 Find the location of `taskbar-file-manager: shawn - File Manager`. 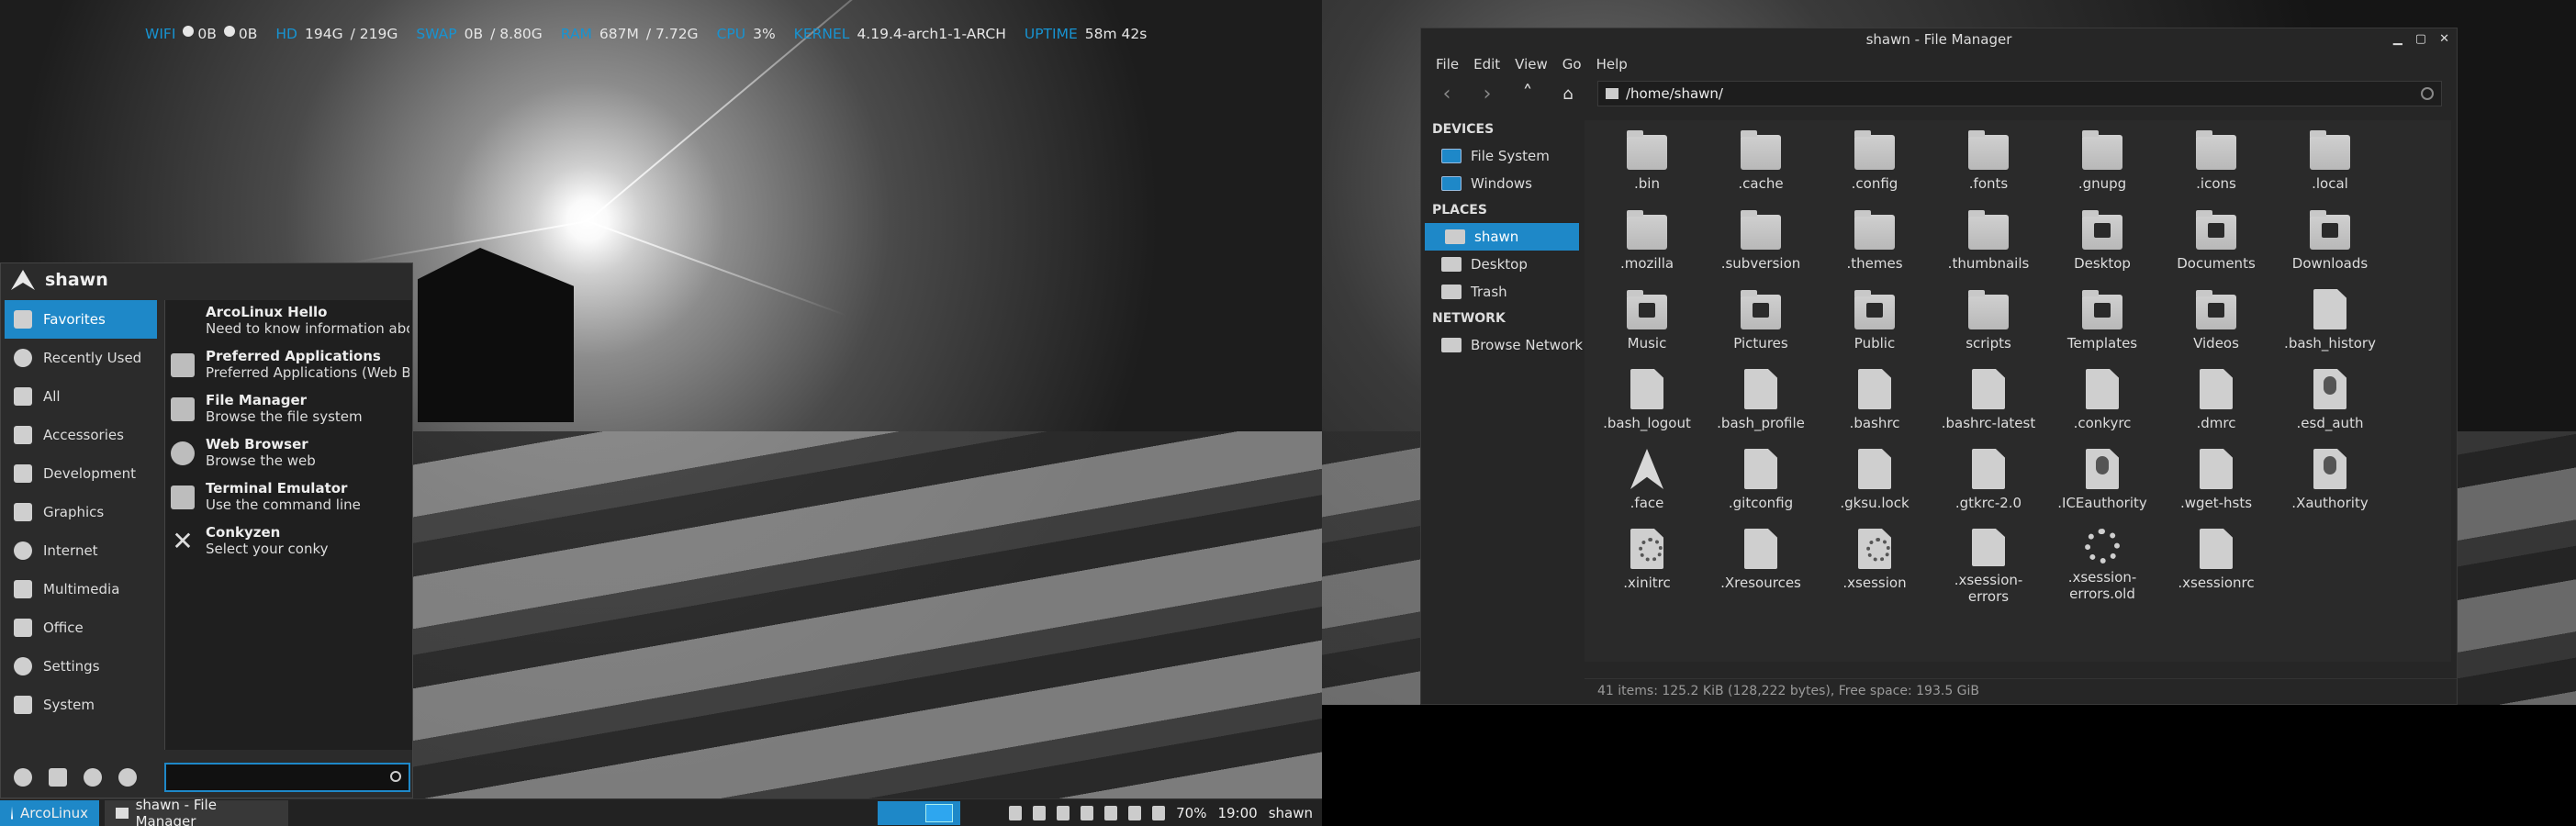

taskbar-file-manager: shawn - File Manager is located at coordinates (196, 811).